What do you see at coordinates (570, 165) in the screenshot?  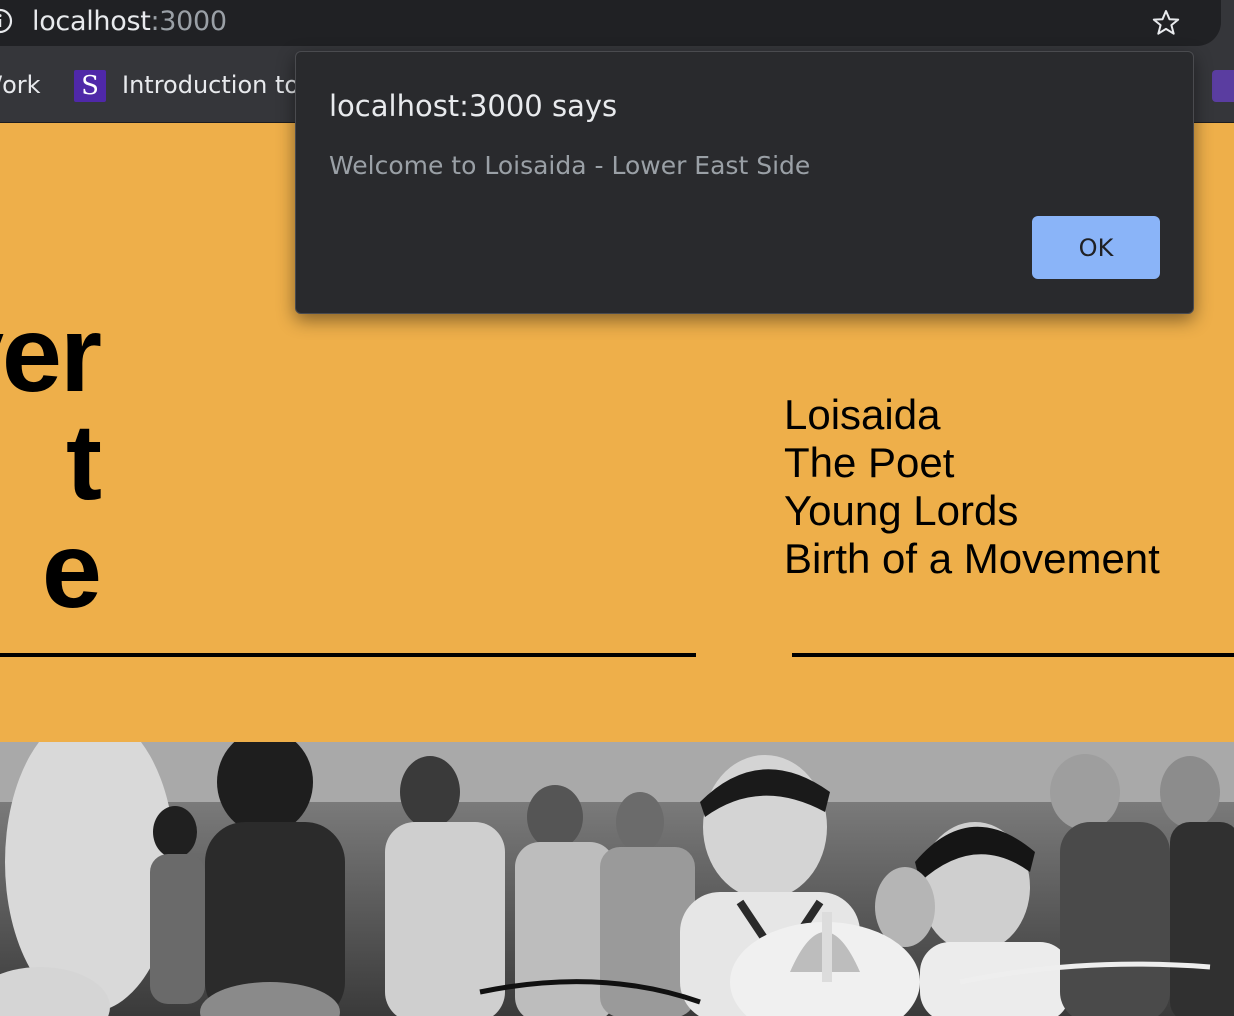 I see `dialog-message: Welcome to Loisaida - Lower East Side` at bounding box center [570, 165].